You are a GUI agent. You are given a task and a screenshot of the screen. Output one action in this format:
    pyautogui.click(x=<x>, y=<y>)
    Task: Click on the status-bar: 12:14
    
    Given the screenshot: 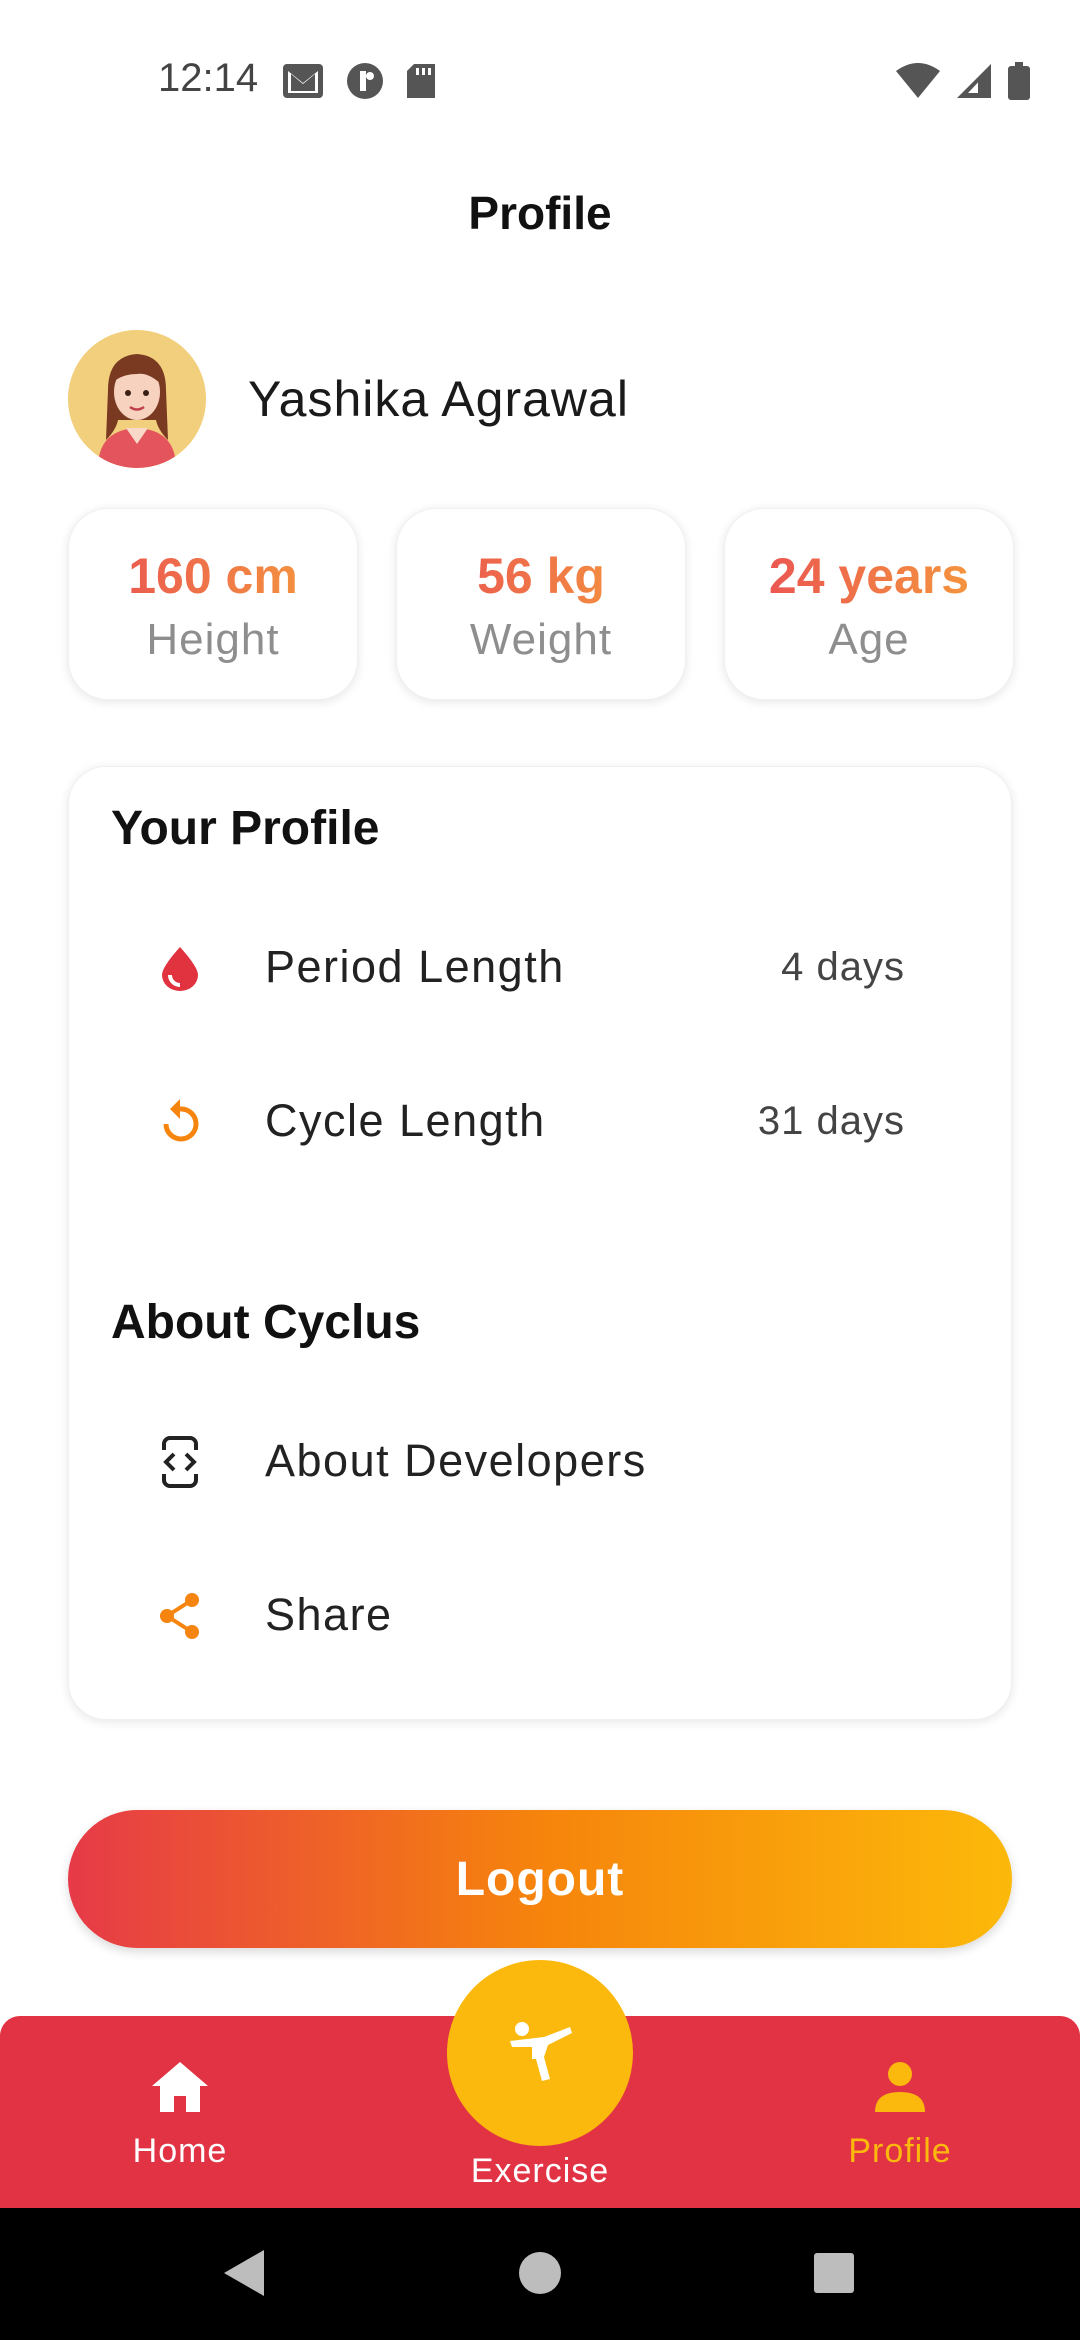 What is the action you would take?
    pyautogui.click(x=540, y=82)
    